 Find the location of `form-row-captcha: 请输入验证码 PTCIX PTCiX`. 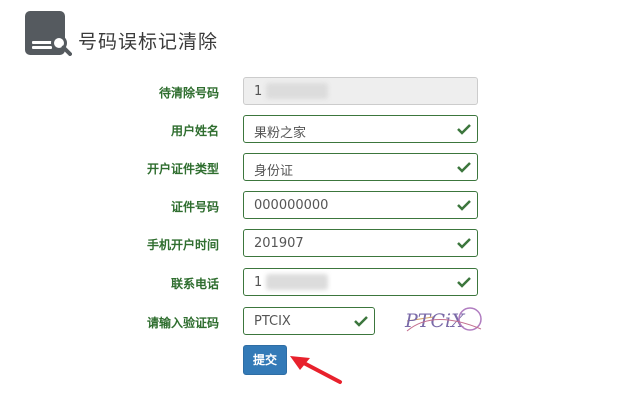

form-row-captcha: 请输入验证码 PTCIX PTCiX is located at coordinates (320, 322).